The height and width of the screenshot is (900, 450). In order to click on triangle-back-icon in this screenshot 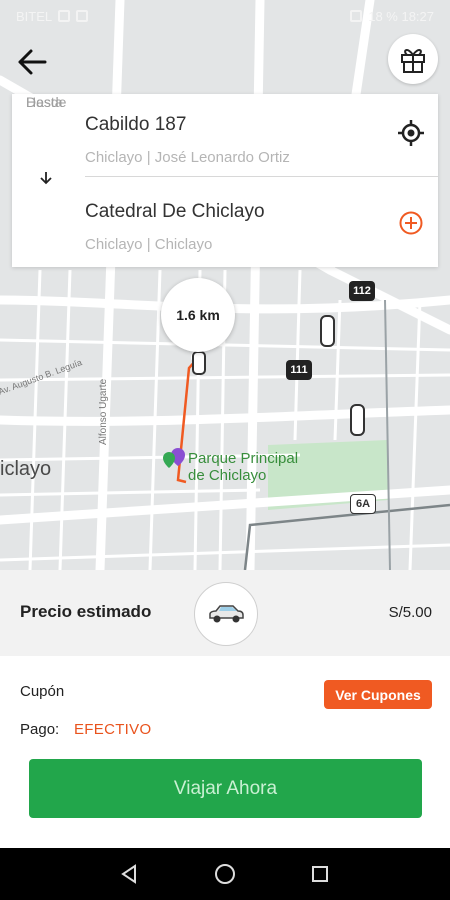, I will do `click(128, 874)`.